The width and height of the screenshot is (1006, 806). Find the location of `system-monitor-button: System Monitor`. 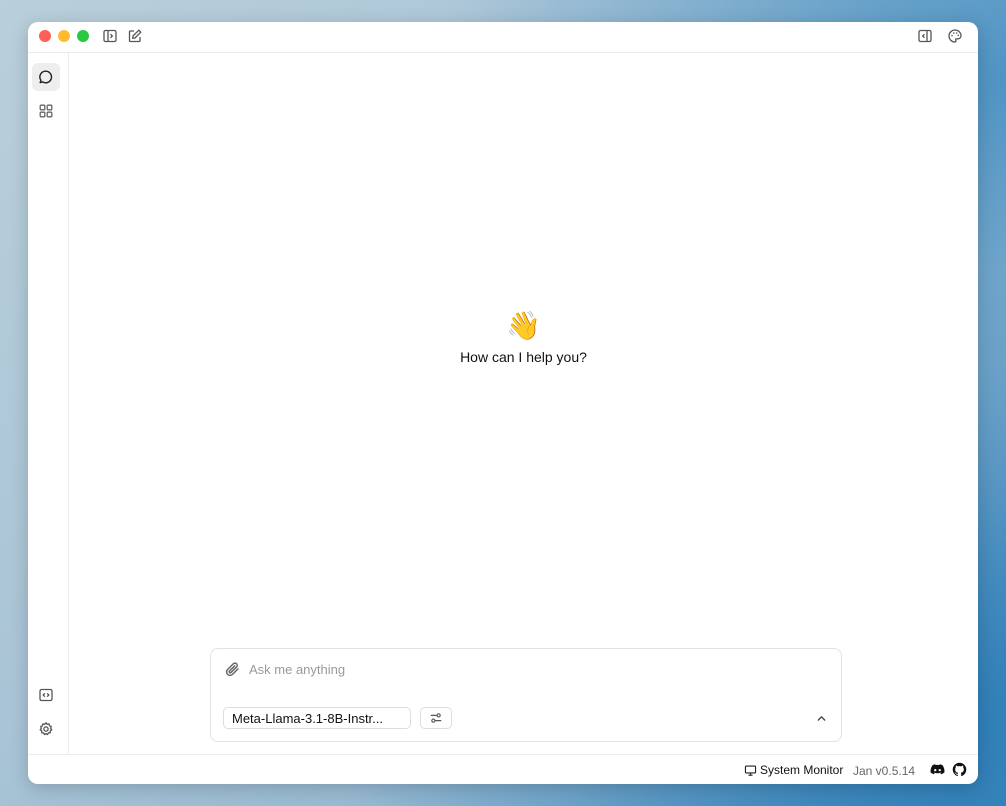

system-monitor-button: System Monitor is located at coordinates (793, 770).